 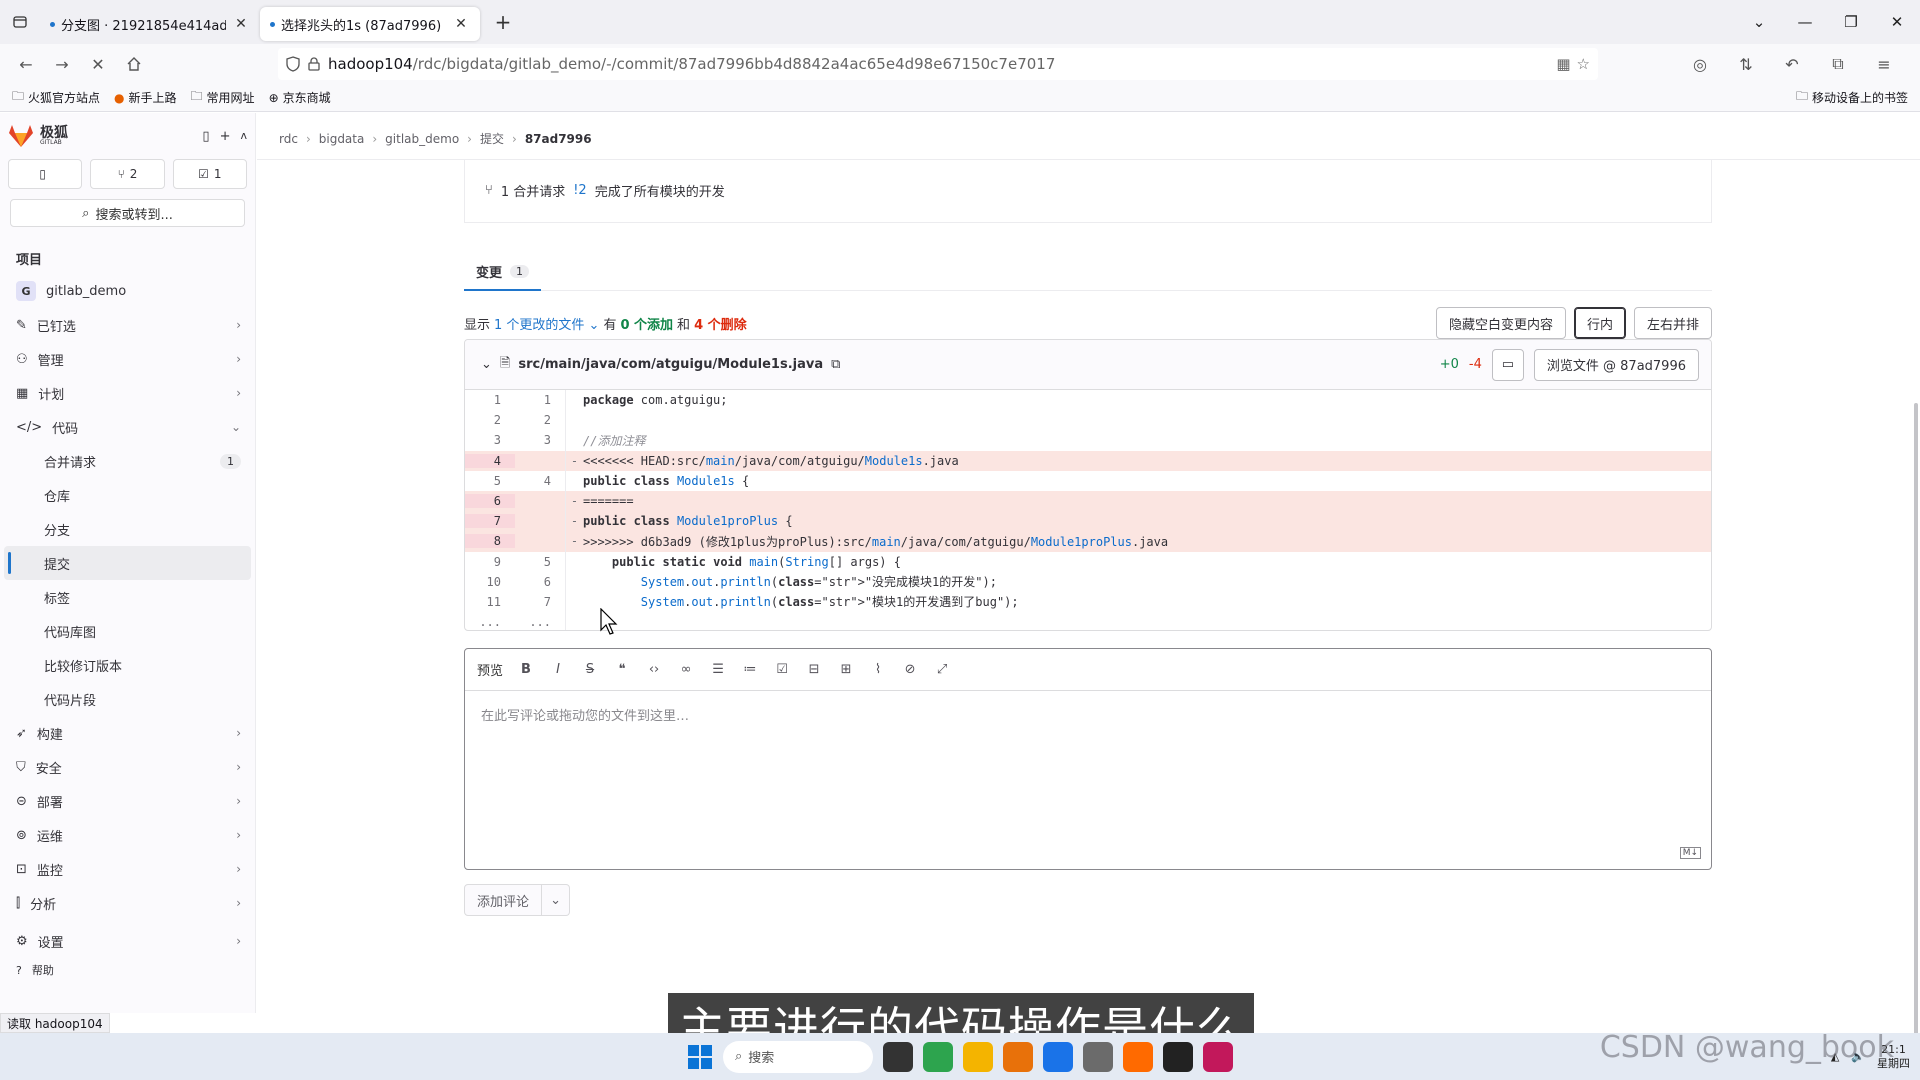 What do you see at coordinates (145, 97) in the screenshot?
I see `bookmark-item: ● 新手上路` at bounding box center [145, 97].